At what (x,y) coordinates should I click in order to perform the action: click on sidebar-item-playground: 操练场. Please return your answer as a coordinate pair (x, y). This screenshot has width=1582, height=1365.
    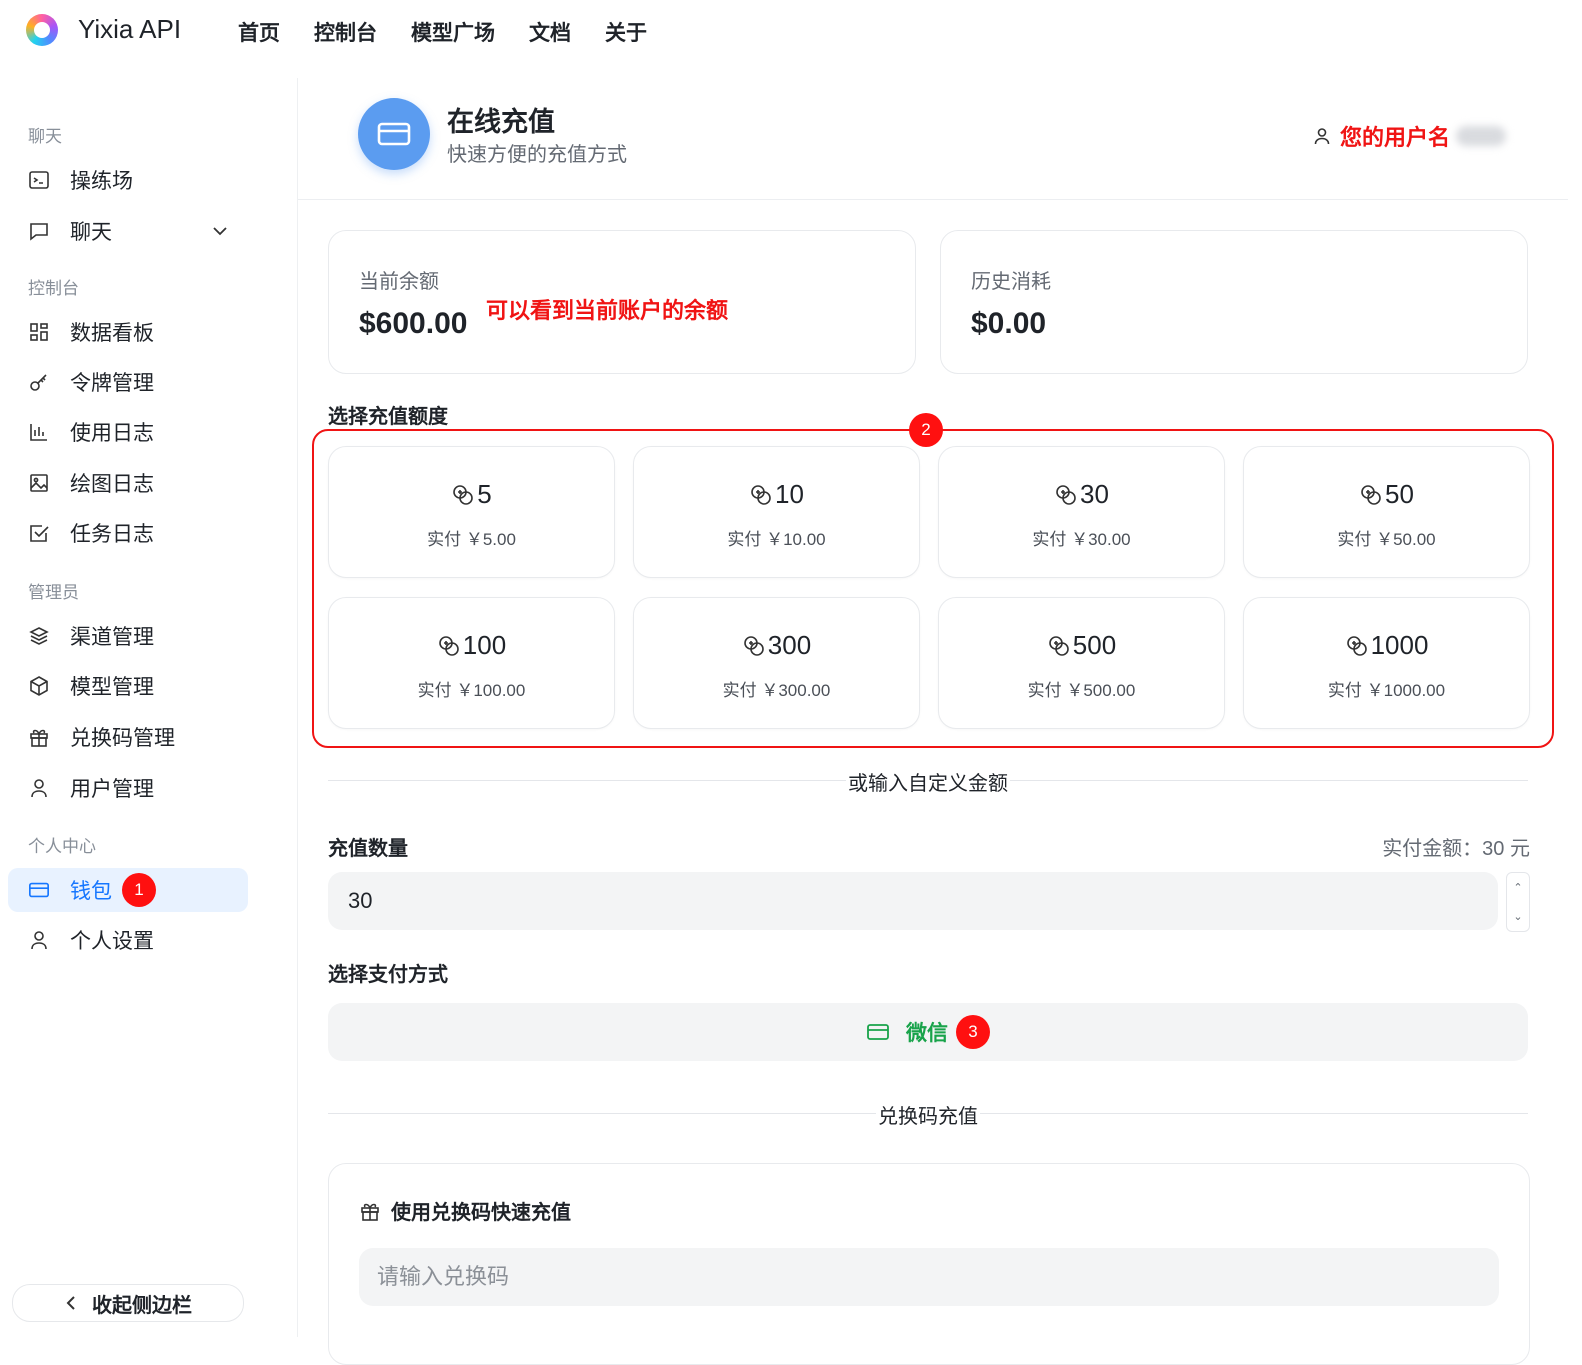
    Looking at the image, I should click on (128, 180).